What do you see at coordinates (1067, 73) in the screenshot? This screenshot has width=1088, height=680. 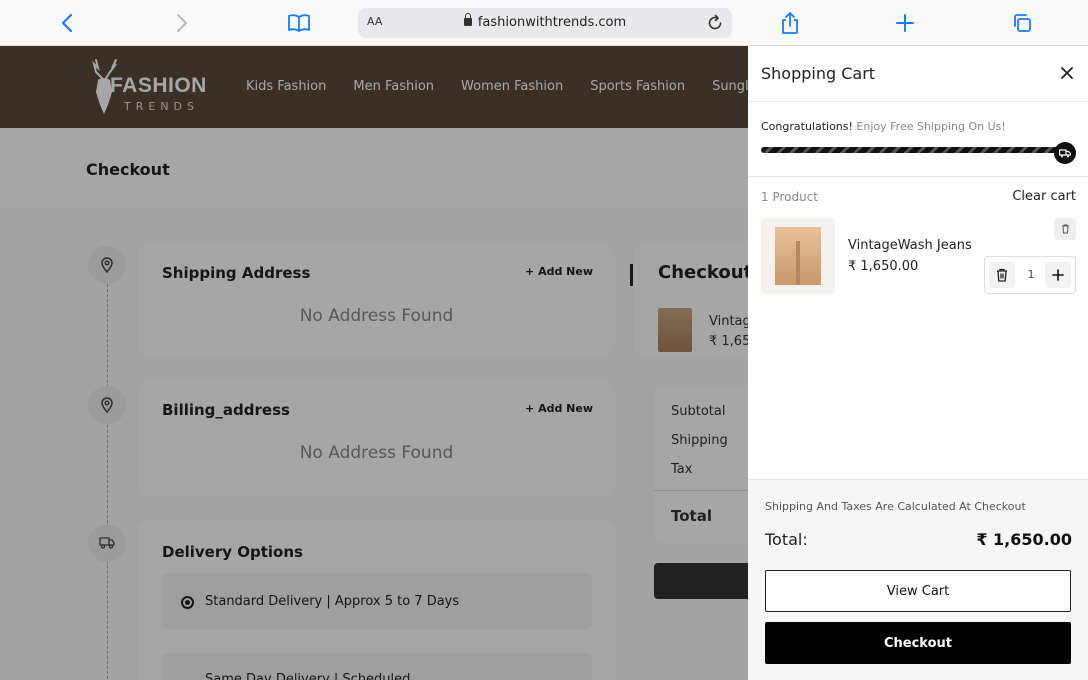 I see `close-icon` at bounding box center [1067, 73].